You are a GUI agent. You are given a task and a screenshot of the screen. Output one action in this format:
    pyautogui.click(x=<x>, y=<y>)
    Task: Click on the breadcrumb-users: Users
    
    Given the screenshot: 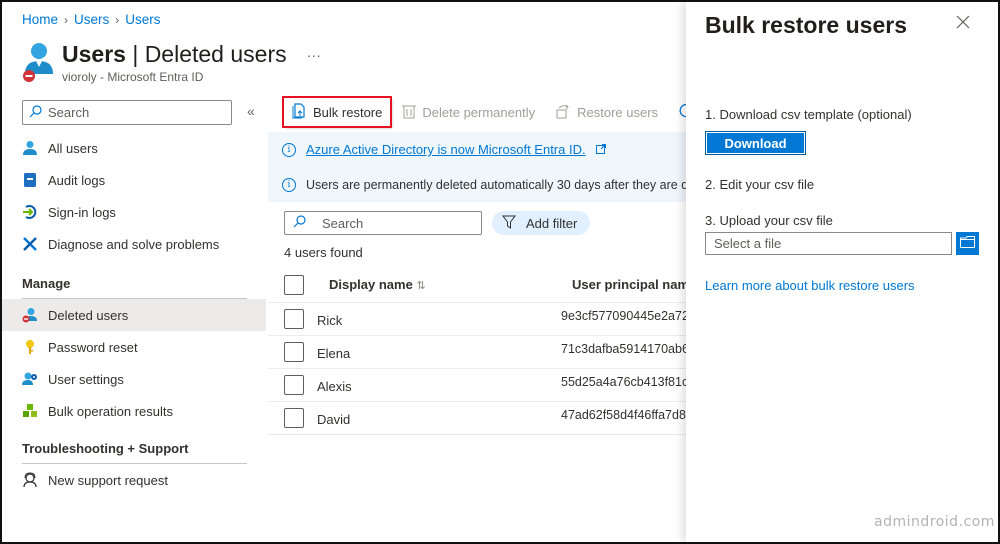 What is the action you would take?
    pyautogui.click(x=91, y=19)
    